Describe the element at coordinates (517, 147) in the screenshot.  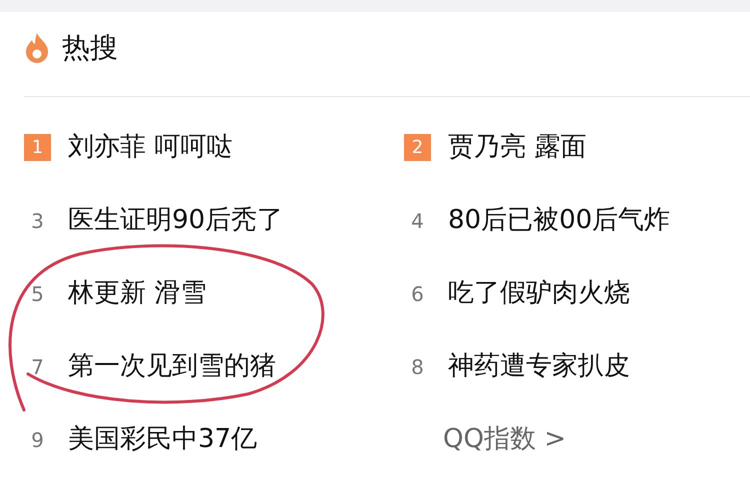
I see `trend-item: 贾乃亮 露面` at that location.